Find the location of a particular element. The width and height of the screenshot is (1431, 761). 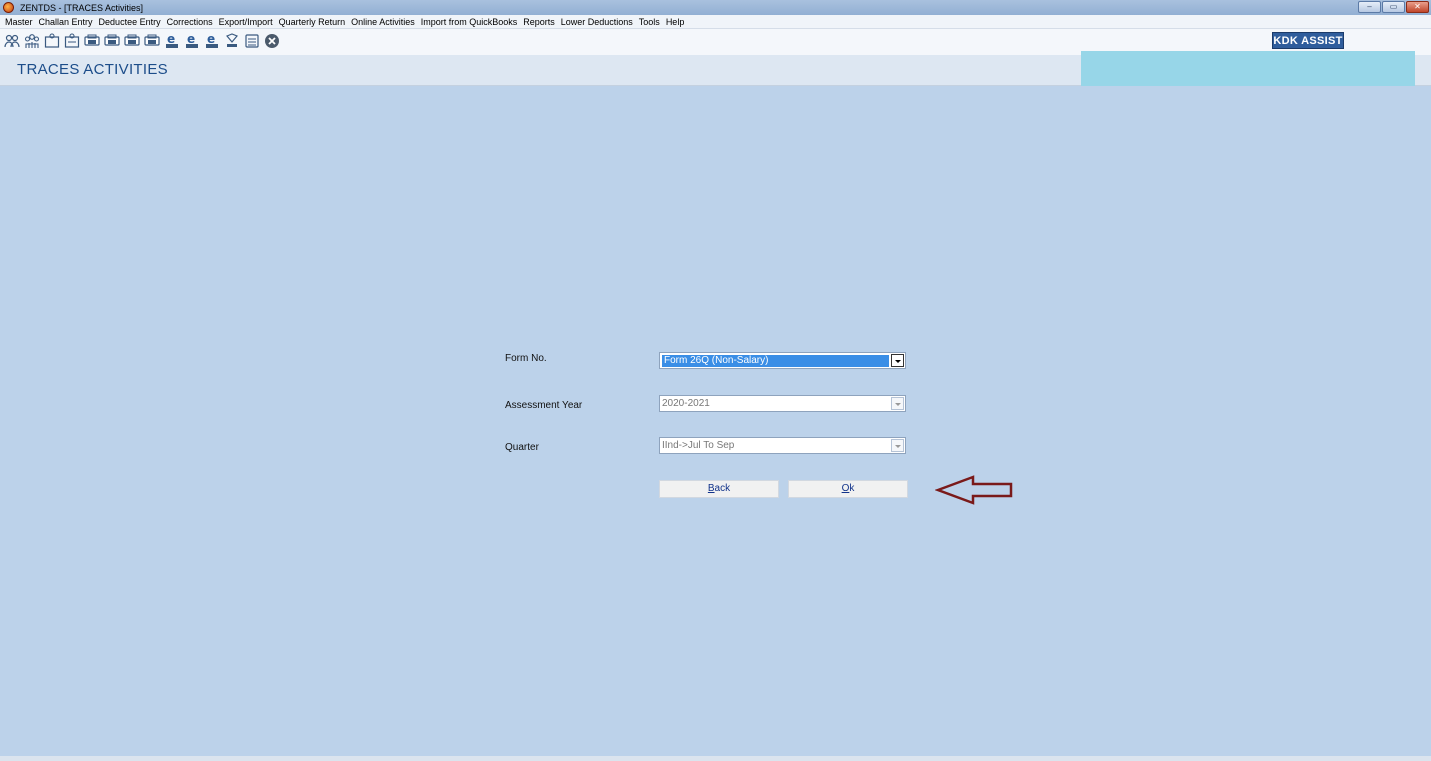

menu-challan-entry: Challan Entry is located at coordinates (66, 22).